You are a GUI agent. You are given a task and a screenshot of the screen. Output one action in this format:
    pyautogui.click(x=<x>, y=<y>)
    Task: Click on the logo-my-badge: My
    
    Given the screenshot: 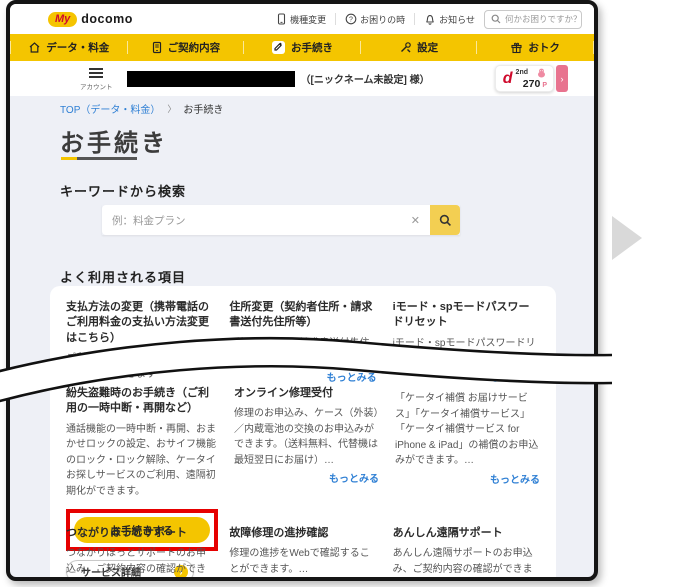 What is the action you would take?
    pyautogui.click(x=63, y=19)
    